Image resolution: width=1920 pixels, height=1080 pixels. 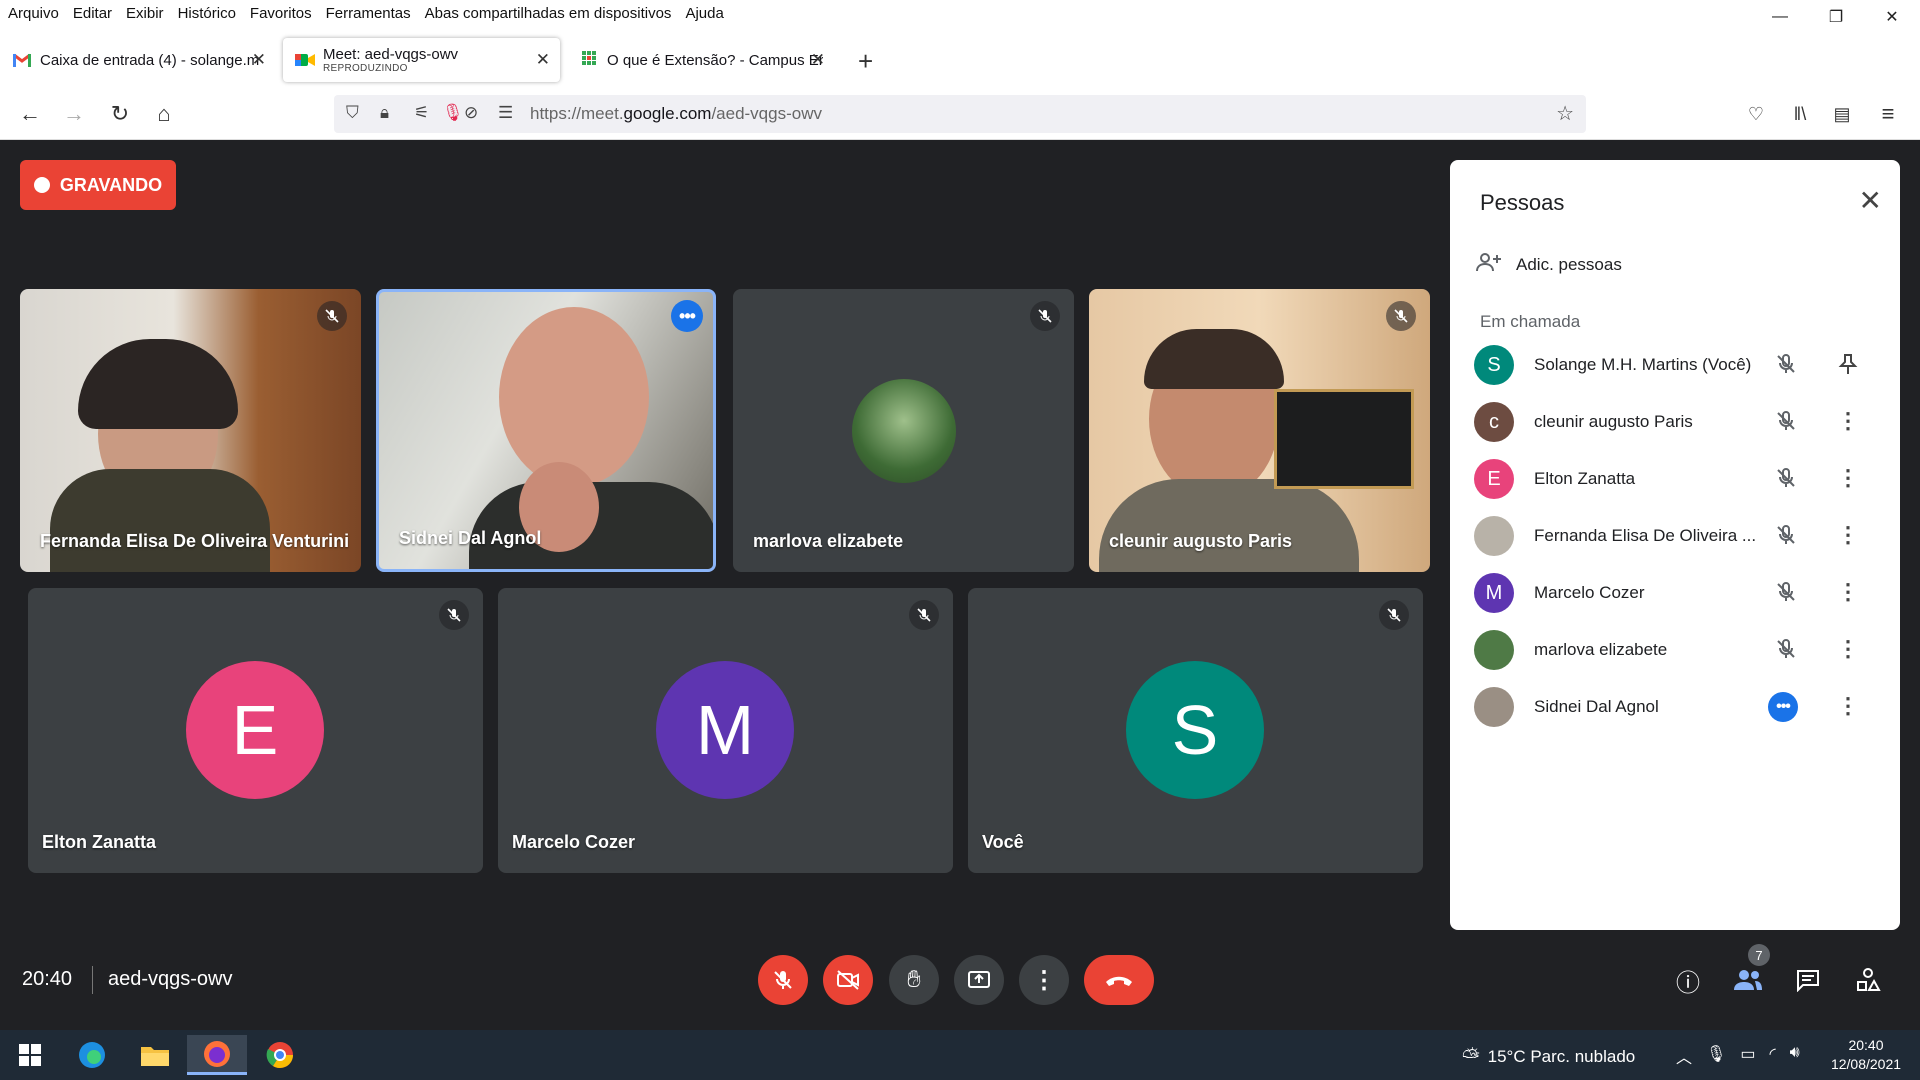 What do you see at coordinates (1494, 422) in the screenshot?
I see `avatar: c` at bounding box center [1494, 422].